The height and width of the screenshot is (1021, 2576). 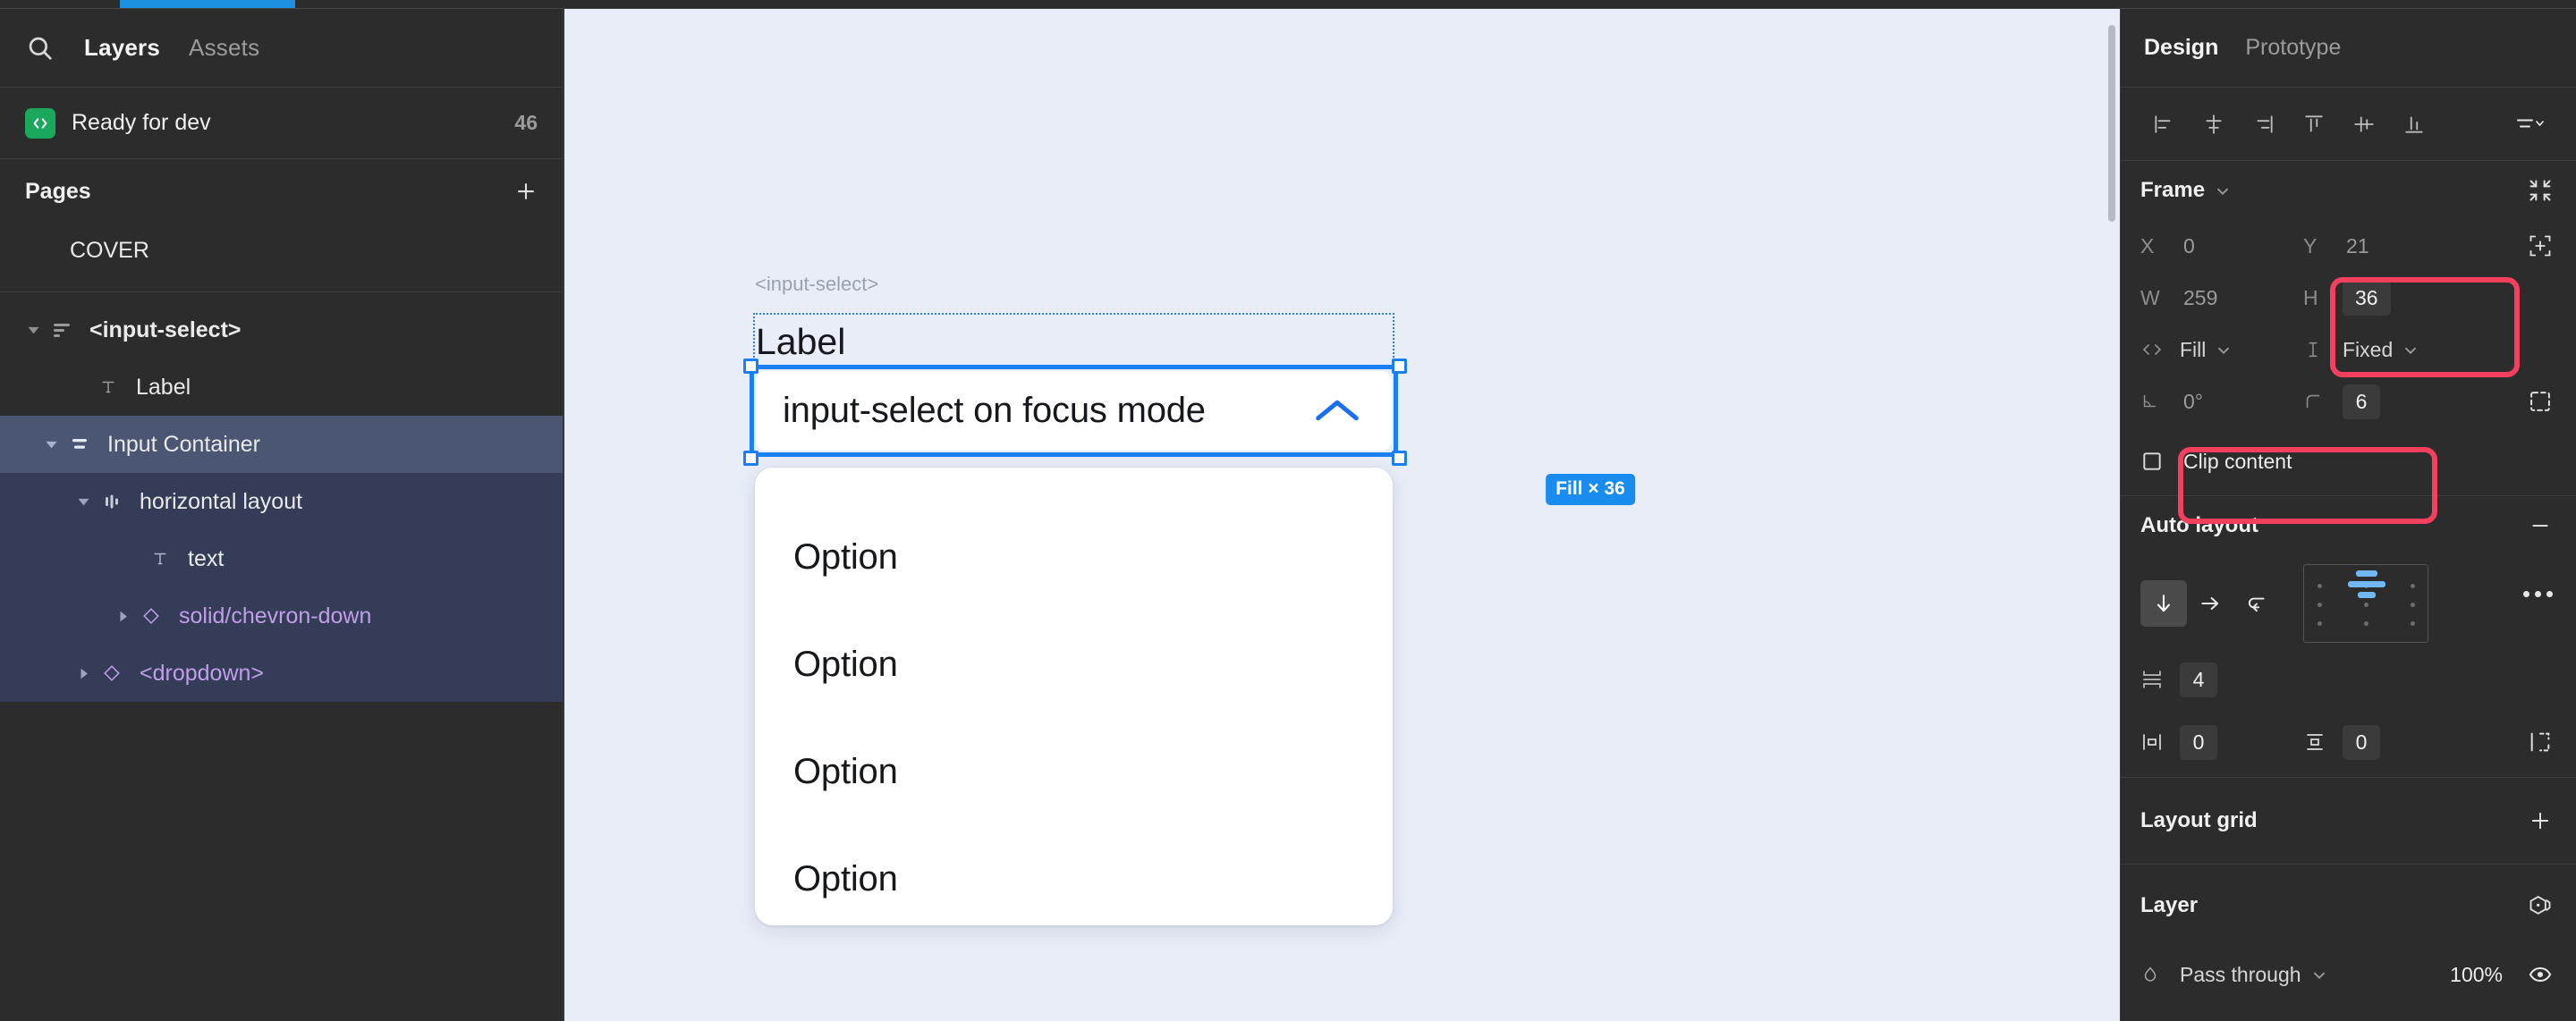 What do you see at coordinates (2384, 246) in the screenshot?
I see `y-field: Y 21` at bounding box center [2384, 246].